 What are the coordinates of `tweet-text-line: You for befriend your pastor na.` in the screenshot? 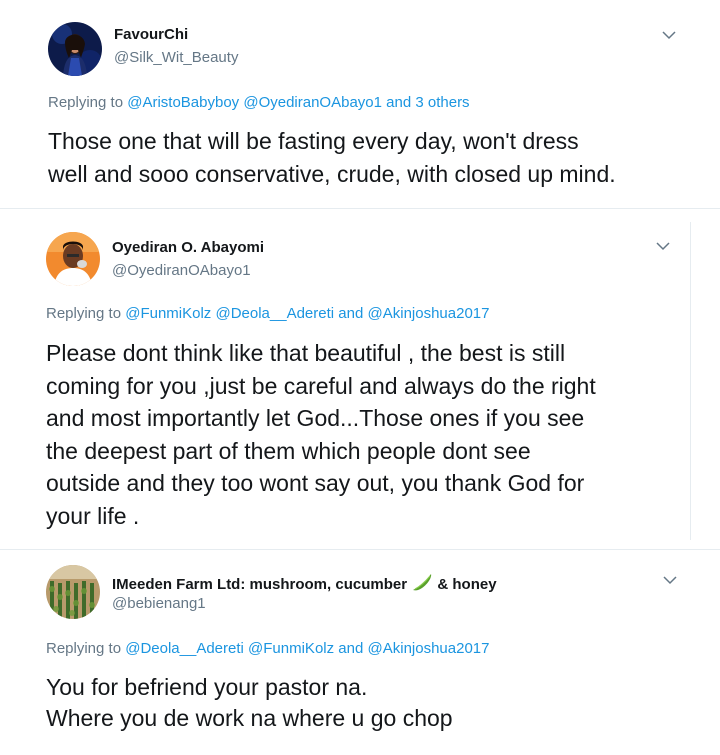 It's located at (207, 687).